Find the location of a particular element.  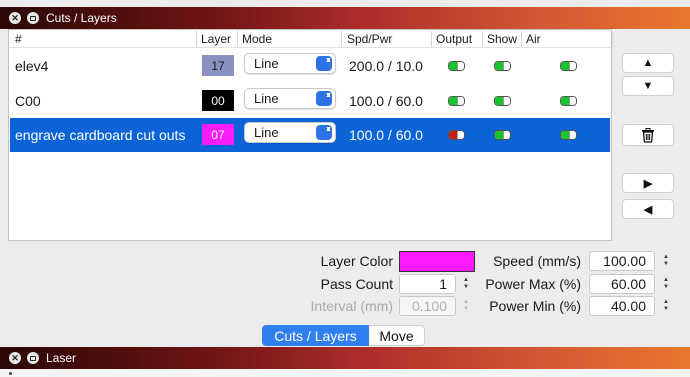

layer-name: engrave cardboard cut outs is located at coordinates (100, 135).